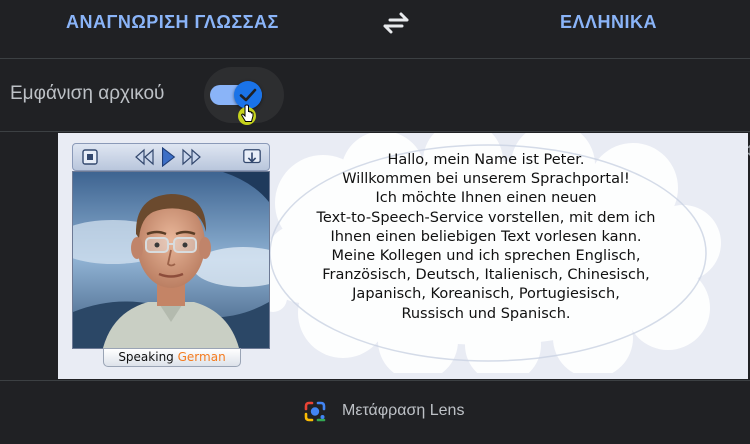  I want to click on player-controls, so click(171, 157).